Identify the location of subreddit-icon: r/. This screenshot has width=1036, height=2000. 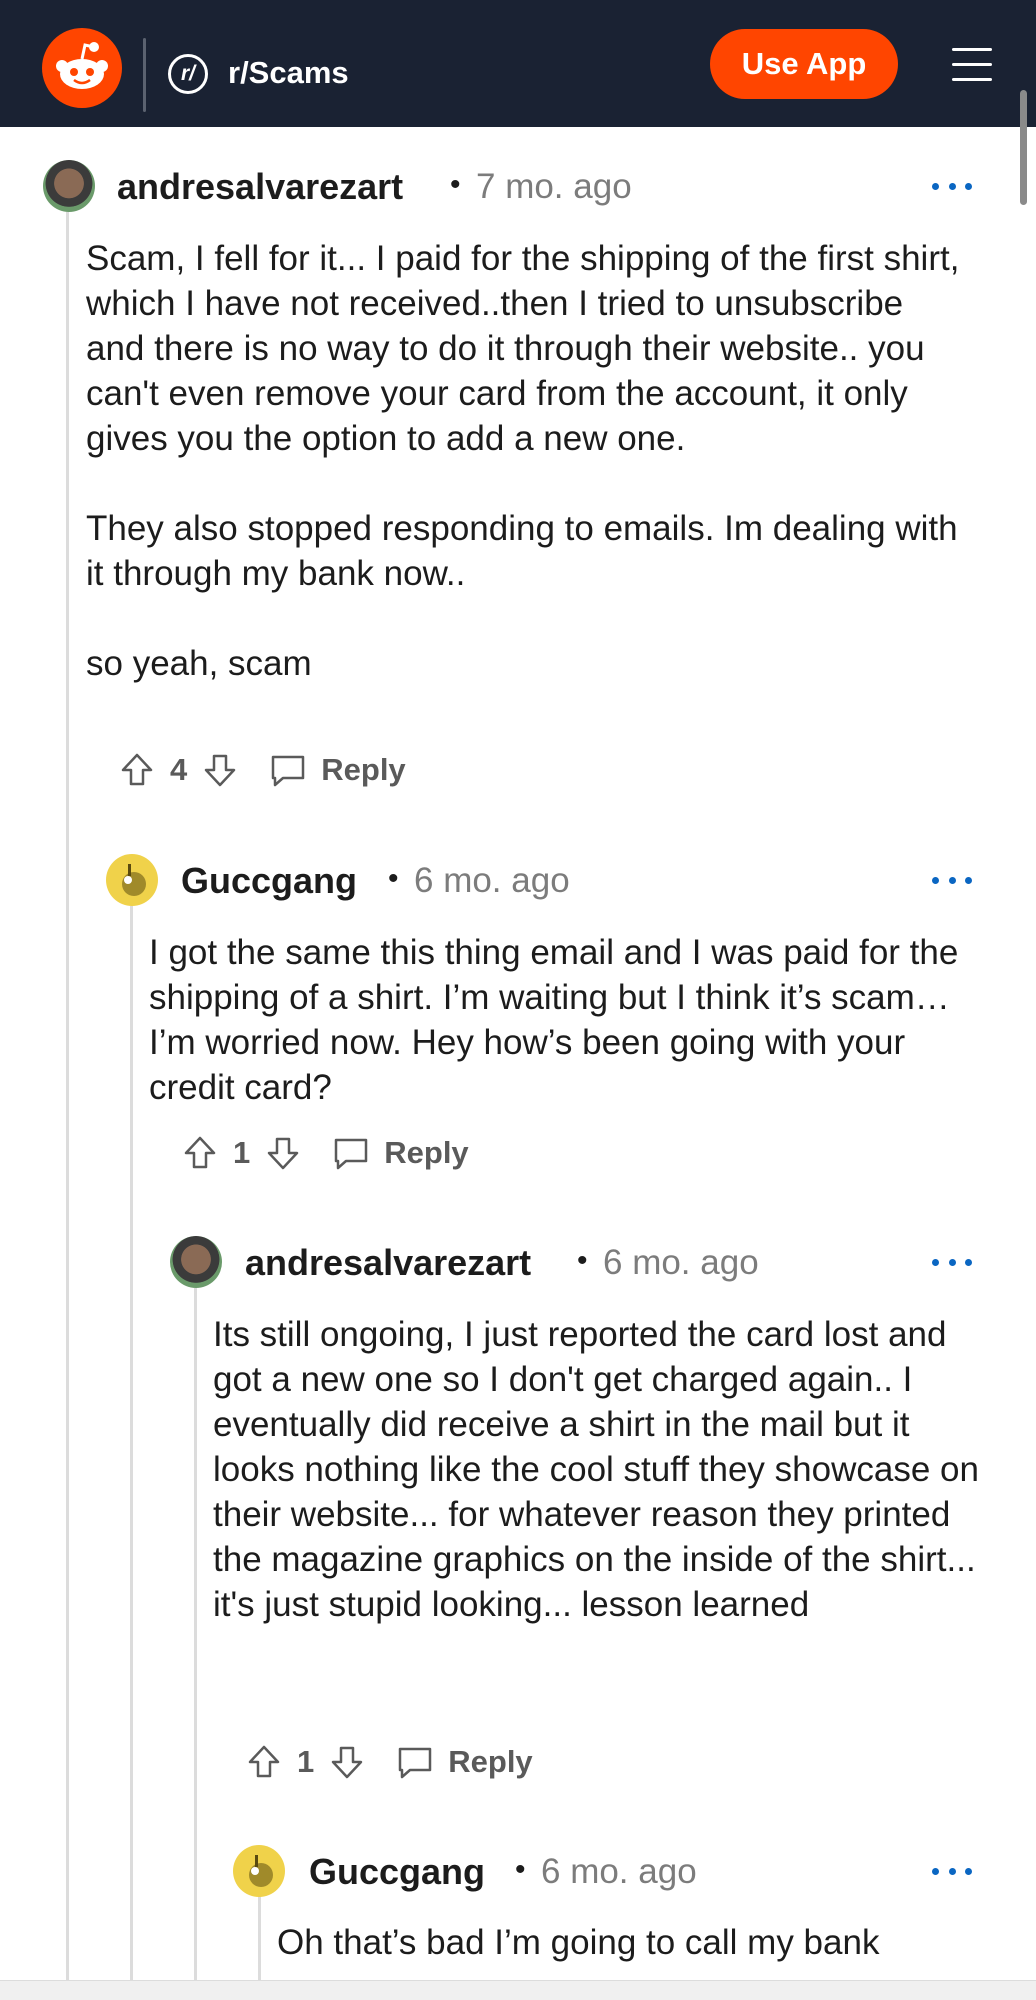
(188, 74).